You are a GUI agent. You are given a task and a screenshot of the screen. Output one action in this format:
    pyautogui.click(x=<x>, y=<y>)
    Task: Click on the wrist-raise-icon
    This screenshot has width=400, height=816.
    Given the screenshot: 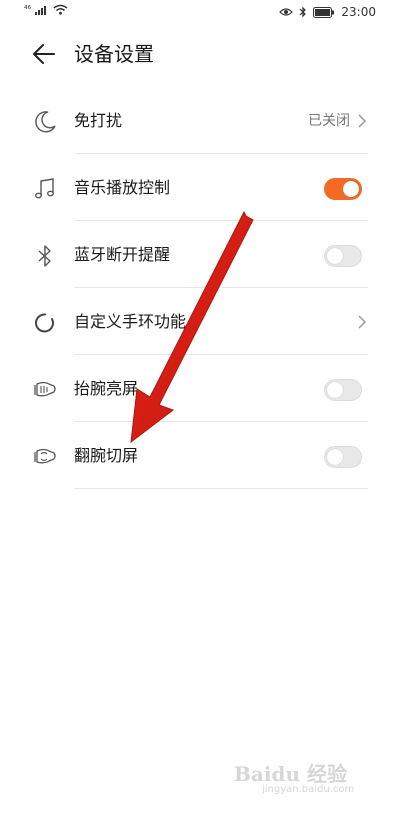 What is the action you would take?
    pyautogui.click(x=45, y=389)
    